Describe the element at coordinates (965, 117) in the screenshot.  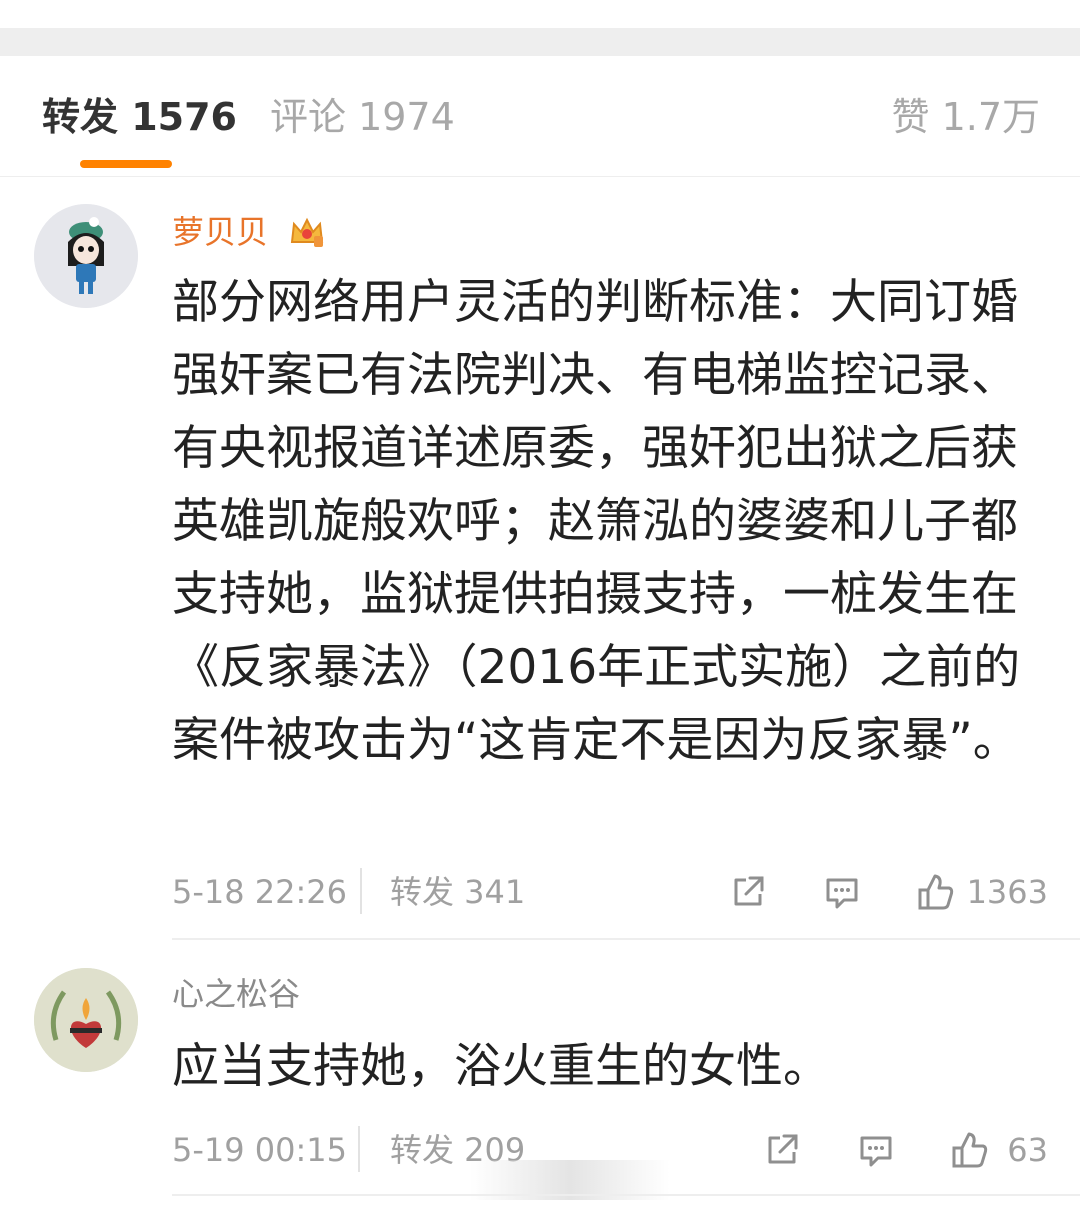
I see `tab-likes: 赞 1.7万` at that location.